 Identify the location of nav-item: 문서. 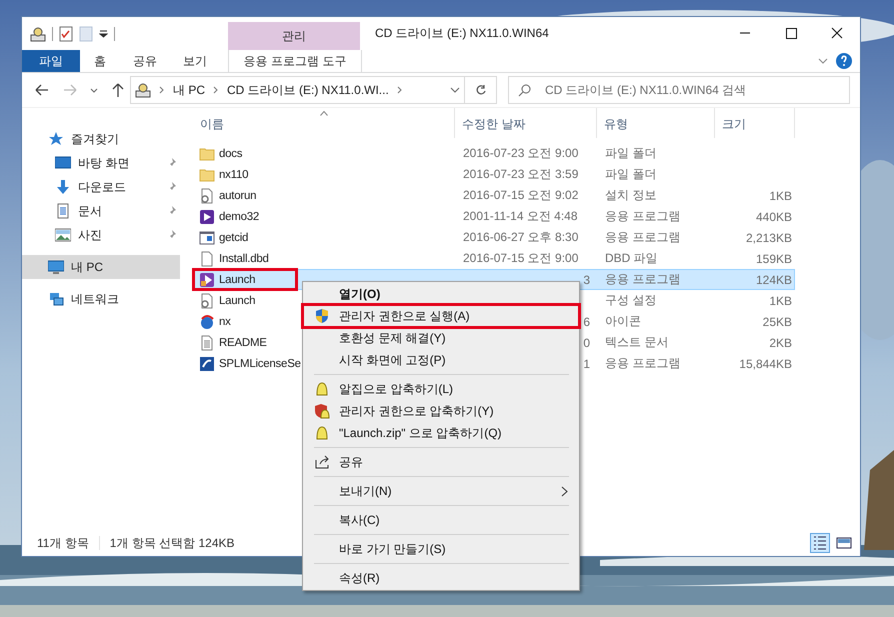
(101, 211).